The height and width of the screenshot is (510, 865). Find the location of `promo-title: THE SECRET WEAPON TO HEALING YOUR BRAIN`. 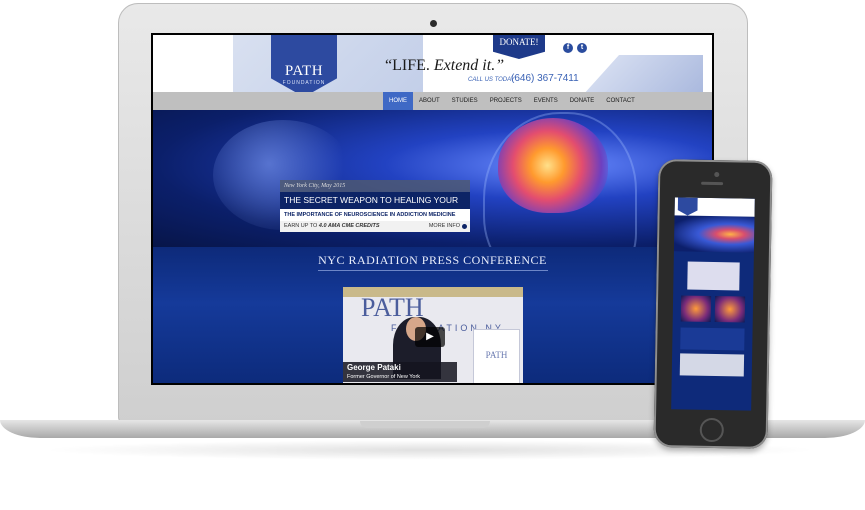

promo-title: THE SECRET WEAPON TO HEALING YOUR BRAIN is located at coordinates (375, 207).